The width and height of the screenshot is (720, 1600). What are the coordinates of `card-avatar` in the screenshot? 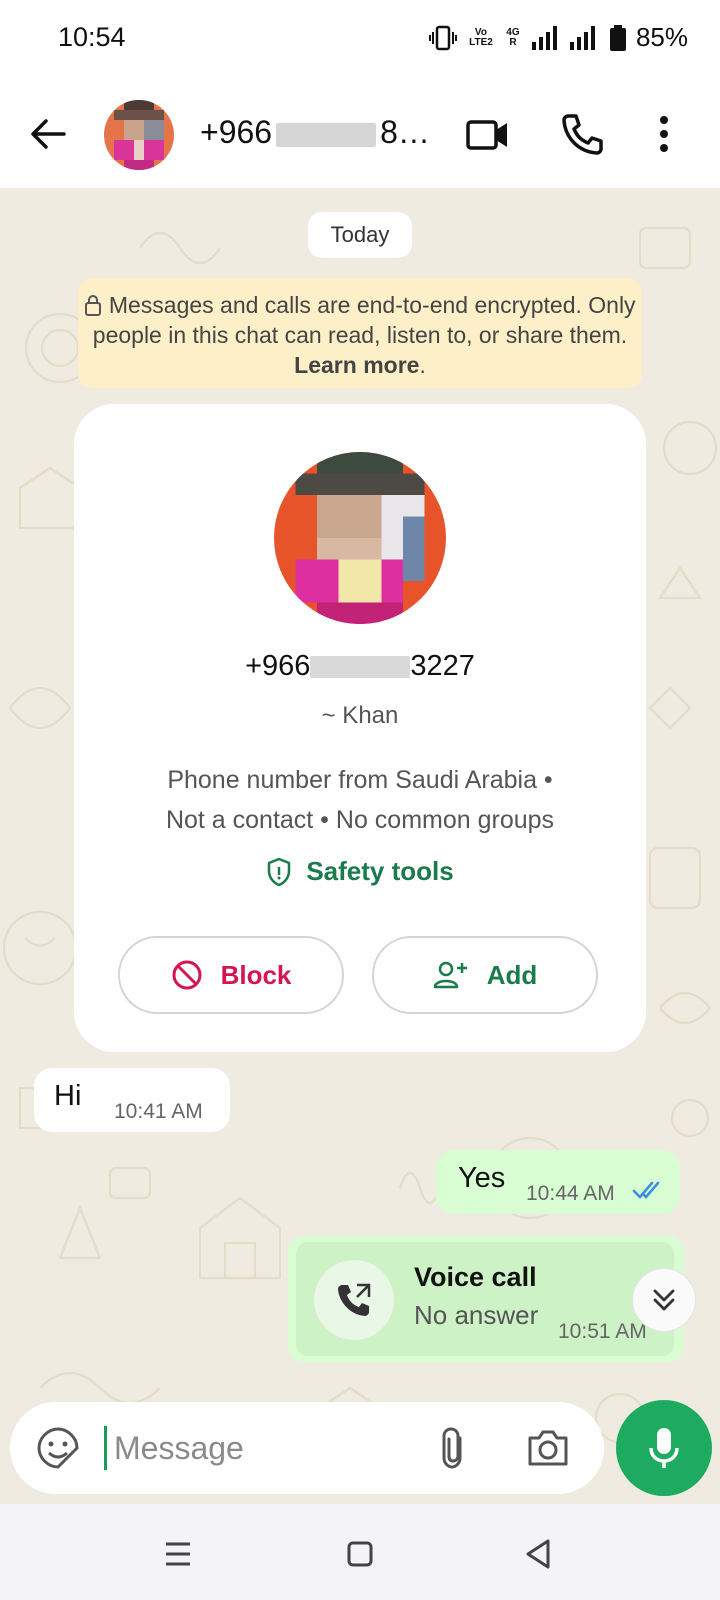 It's located at (360, 538).